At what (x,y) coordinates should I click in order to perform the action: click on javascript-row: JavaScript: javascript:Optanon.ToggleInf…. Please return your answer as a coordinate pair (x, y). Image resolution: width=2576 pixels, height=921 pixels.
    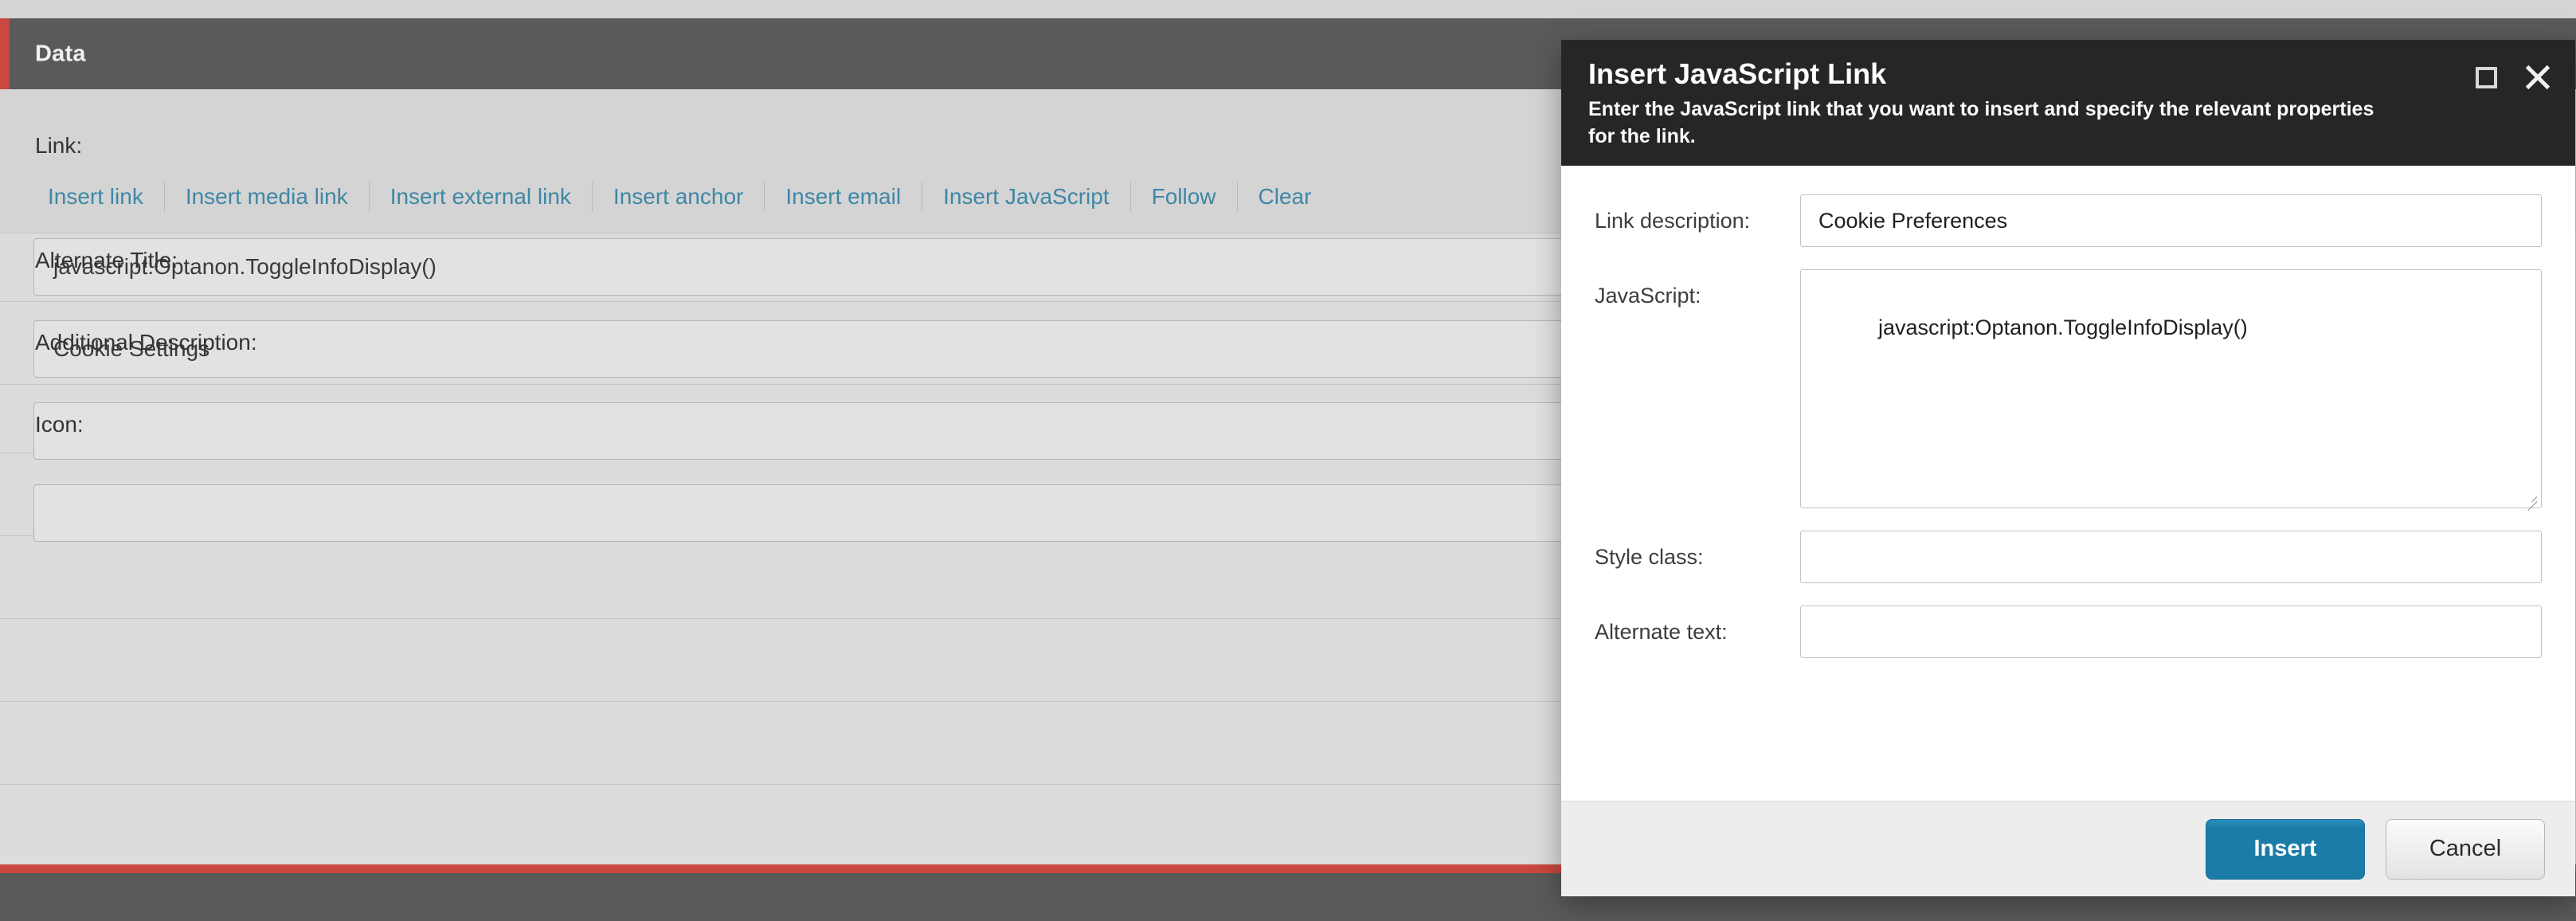
    Looking at the image, I should click on (2068, 390).